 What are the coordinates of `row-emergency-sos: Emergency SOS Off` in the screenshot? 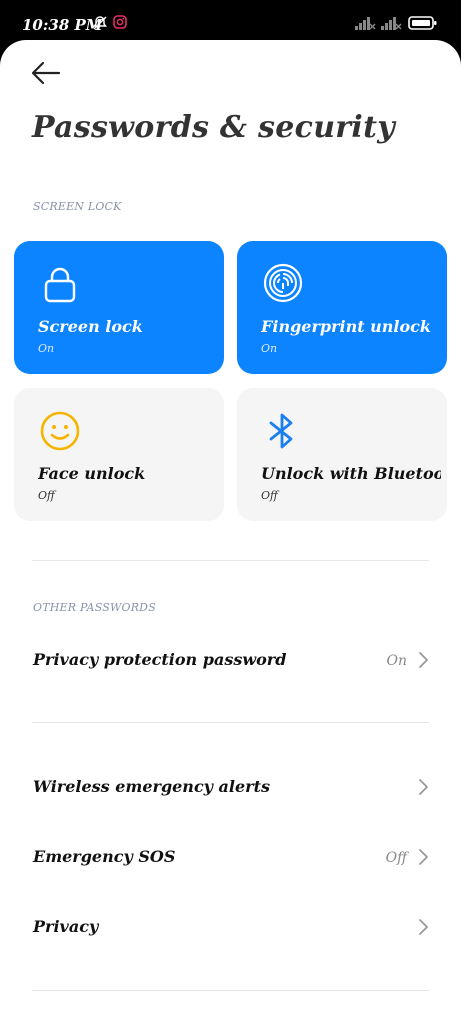 It's located at (230, 857).